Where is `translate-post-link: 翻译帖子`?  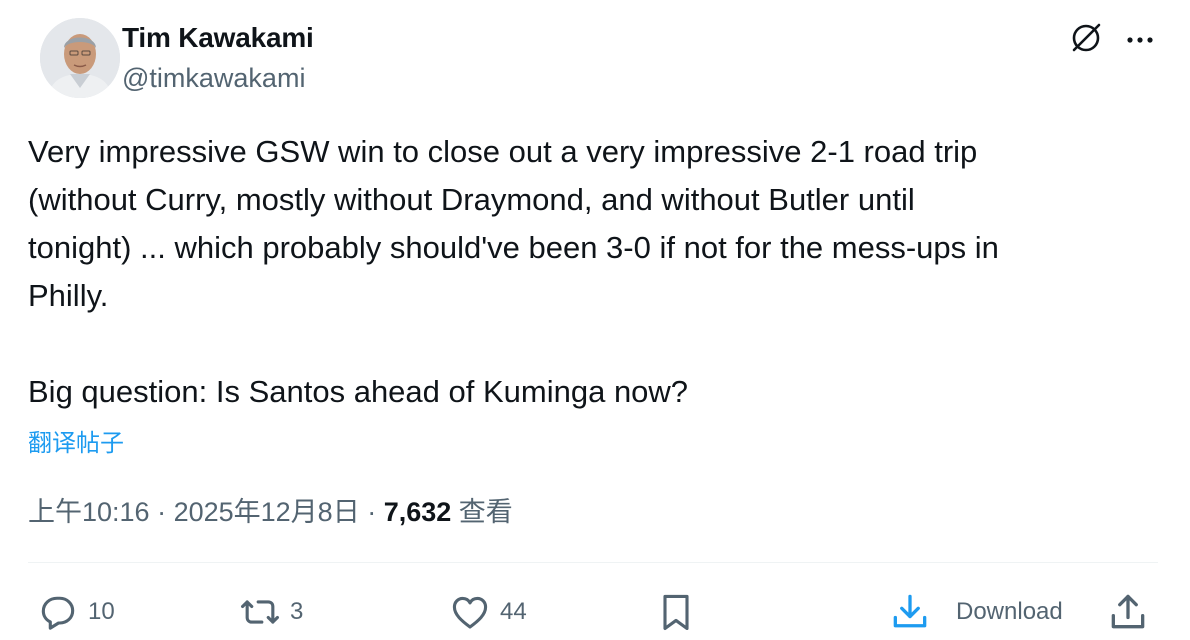 translate-post-link: 翻译帖子 is located at coordinates (76, 440).